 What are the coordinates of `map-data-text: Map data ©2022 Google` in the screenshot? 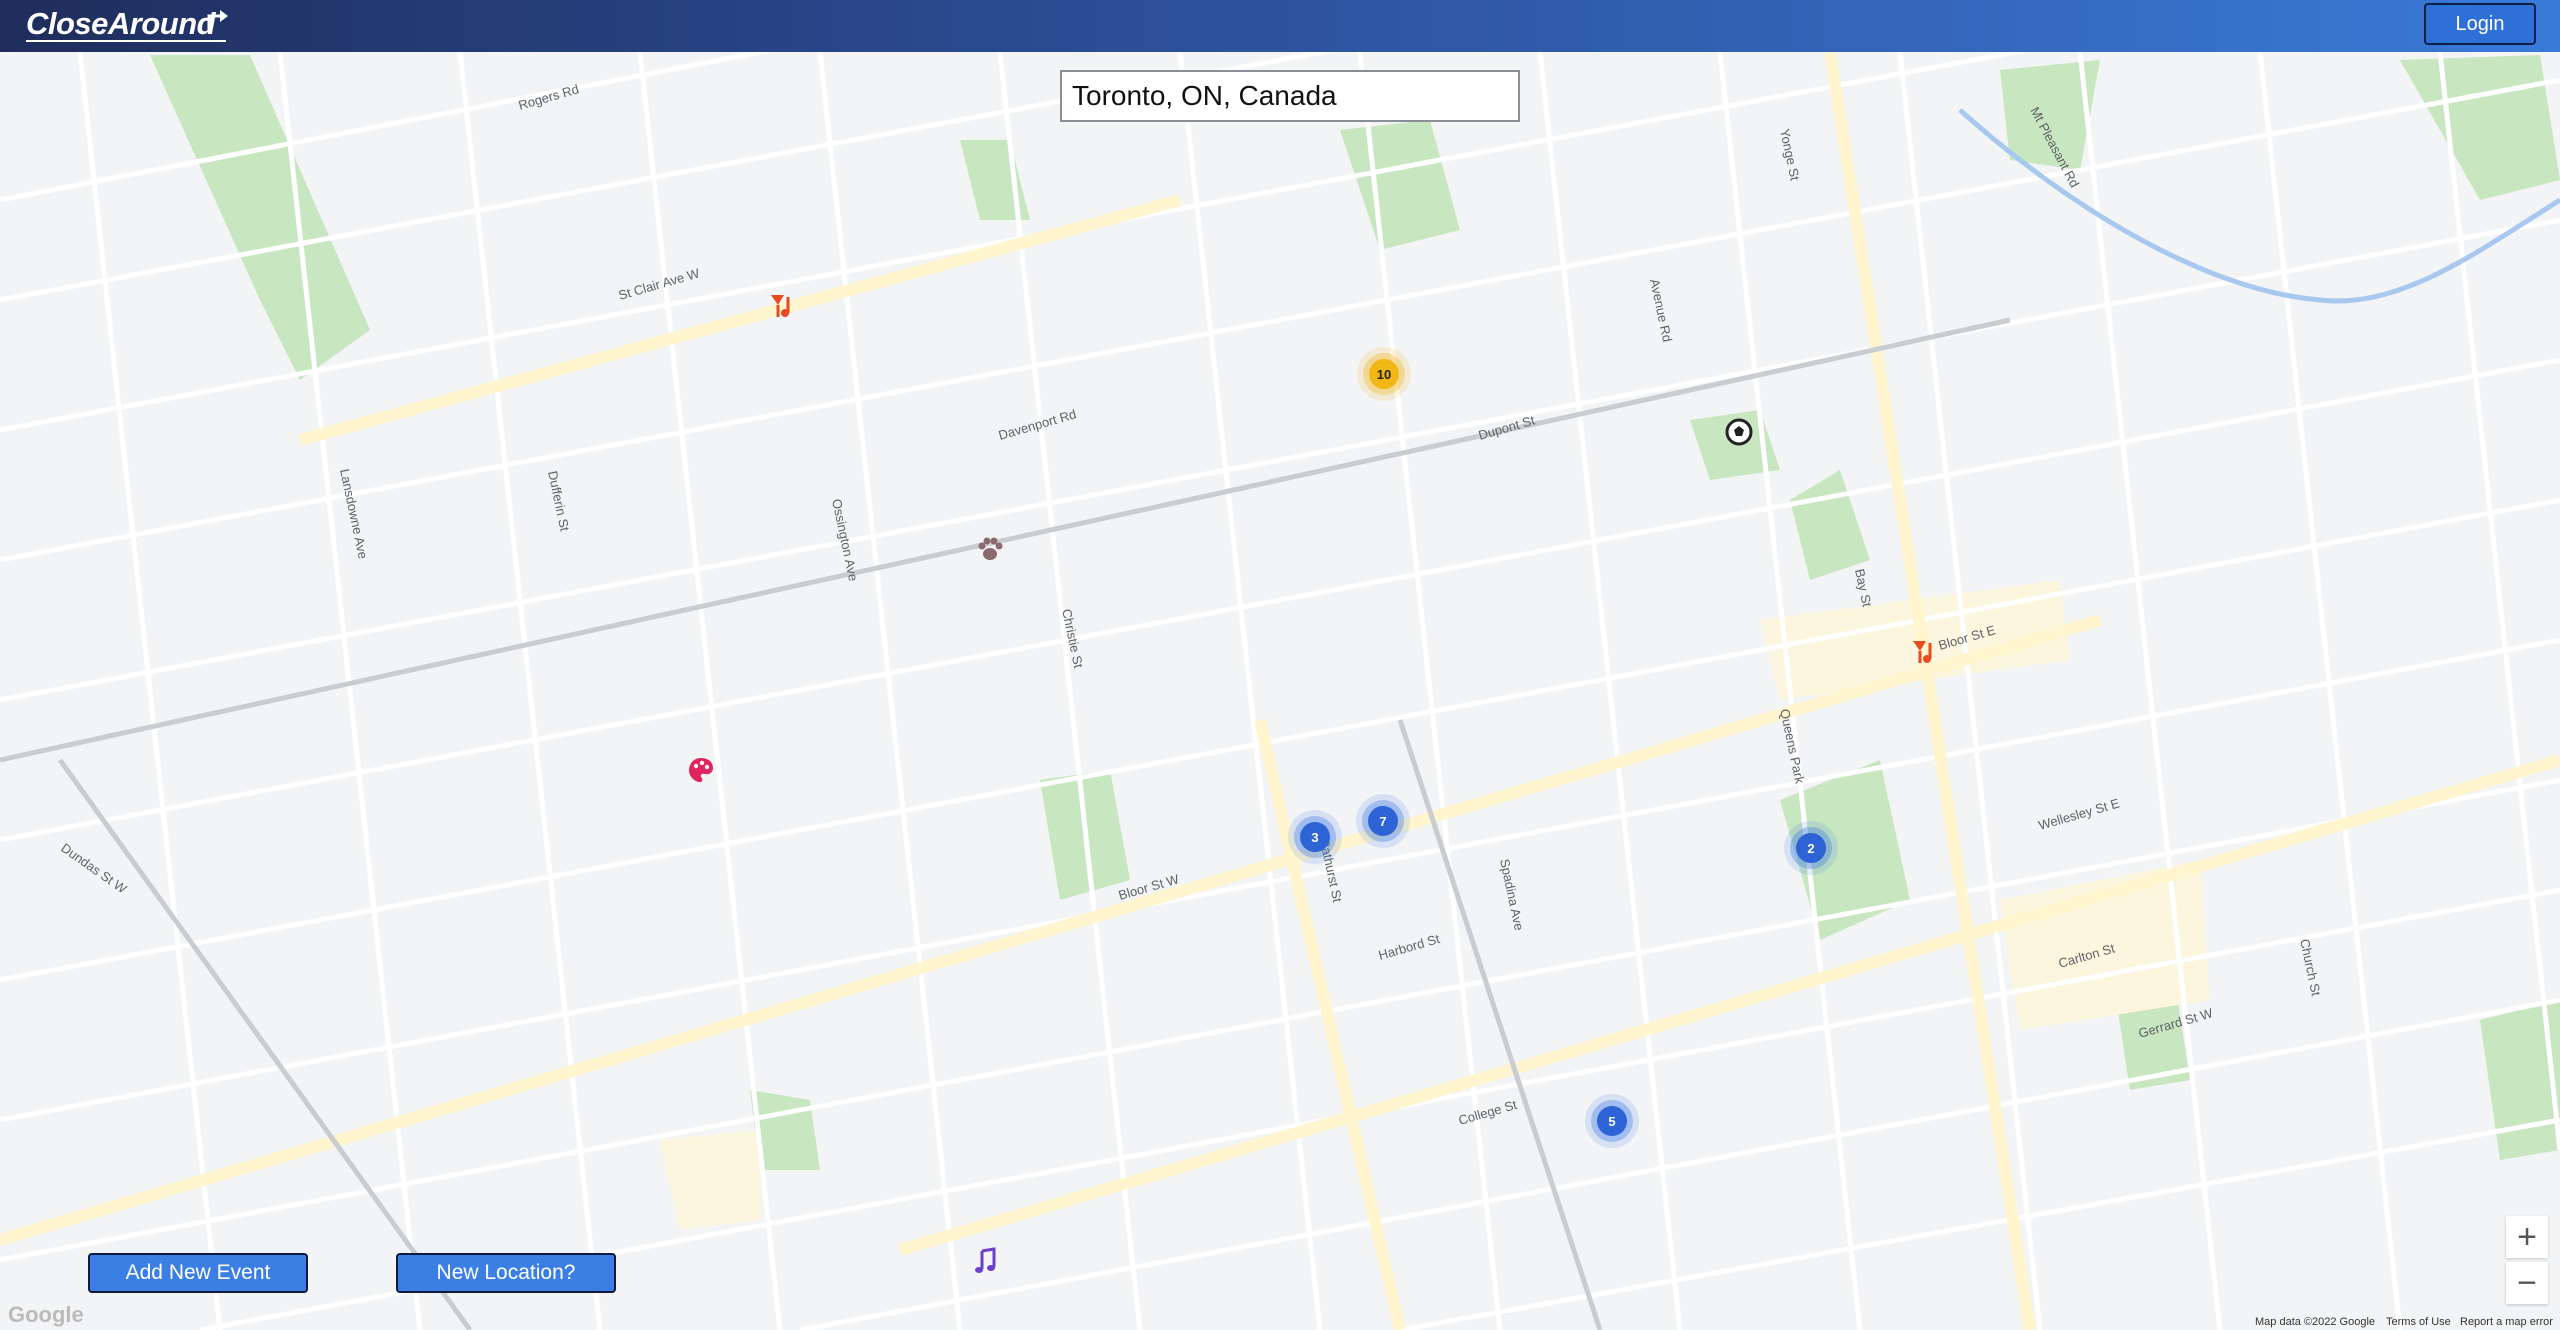 It's located at (2315, 1322).